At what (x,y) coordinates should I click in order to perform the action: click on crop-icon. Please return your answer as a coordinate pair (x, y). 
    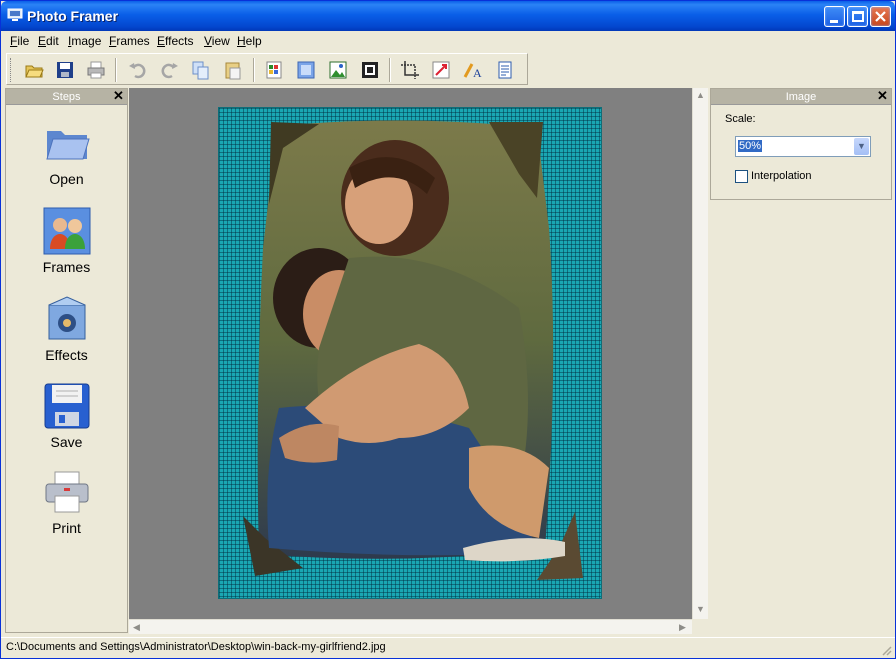
    Looking at the image, I should click on (410, 70).